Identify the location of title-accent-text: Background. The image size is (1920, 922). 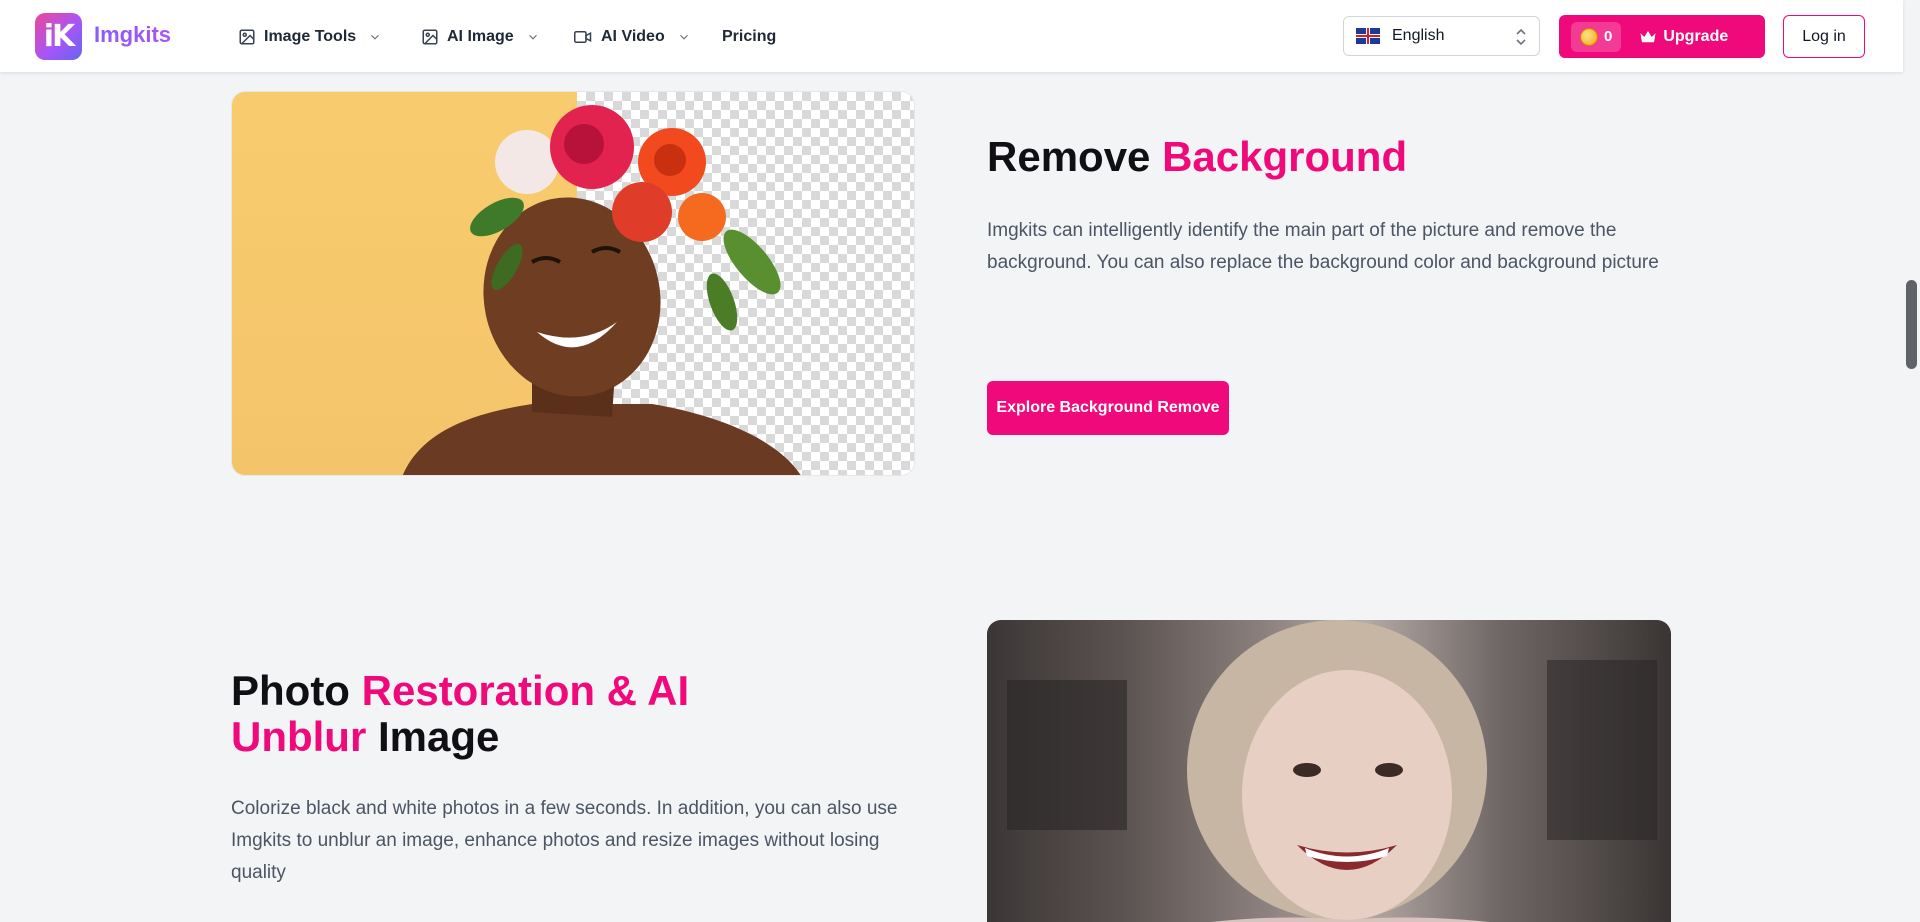
(1285, 156).